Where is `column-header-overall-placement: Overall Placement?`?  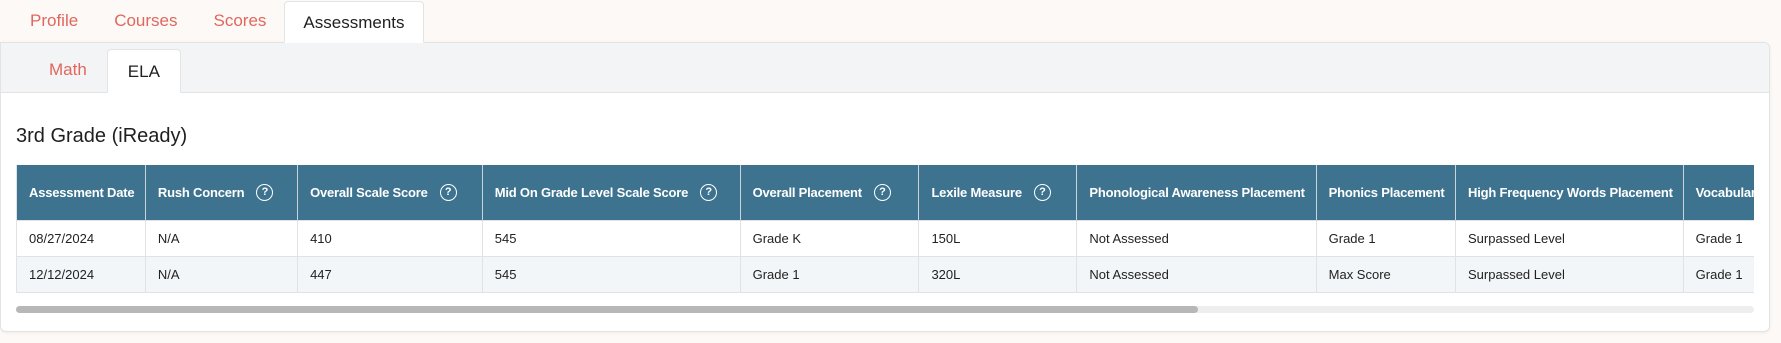
column-header-overall-placement: Overall Placement? is located at coordinates (830, 192).